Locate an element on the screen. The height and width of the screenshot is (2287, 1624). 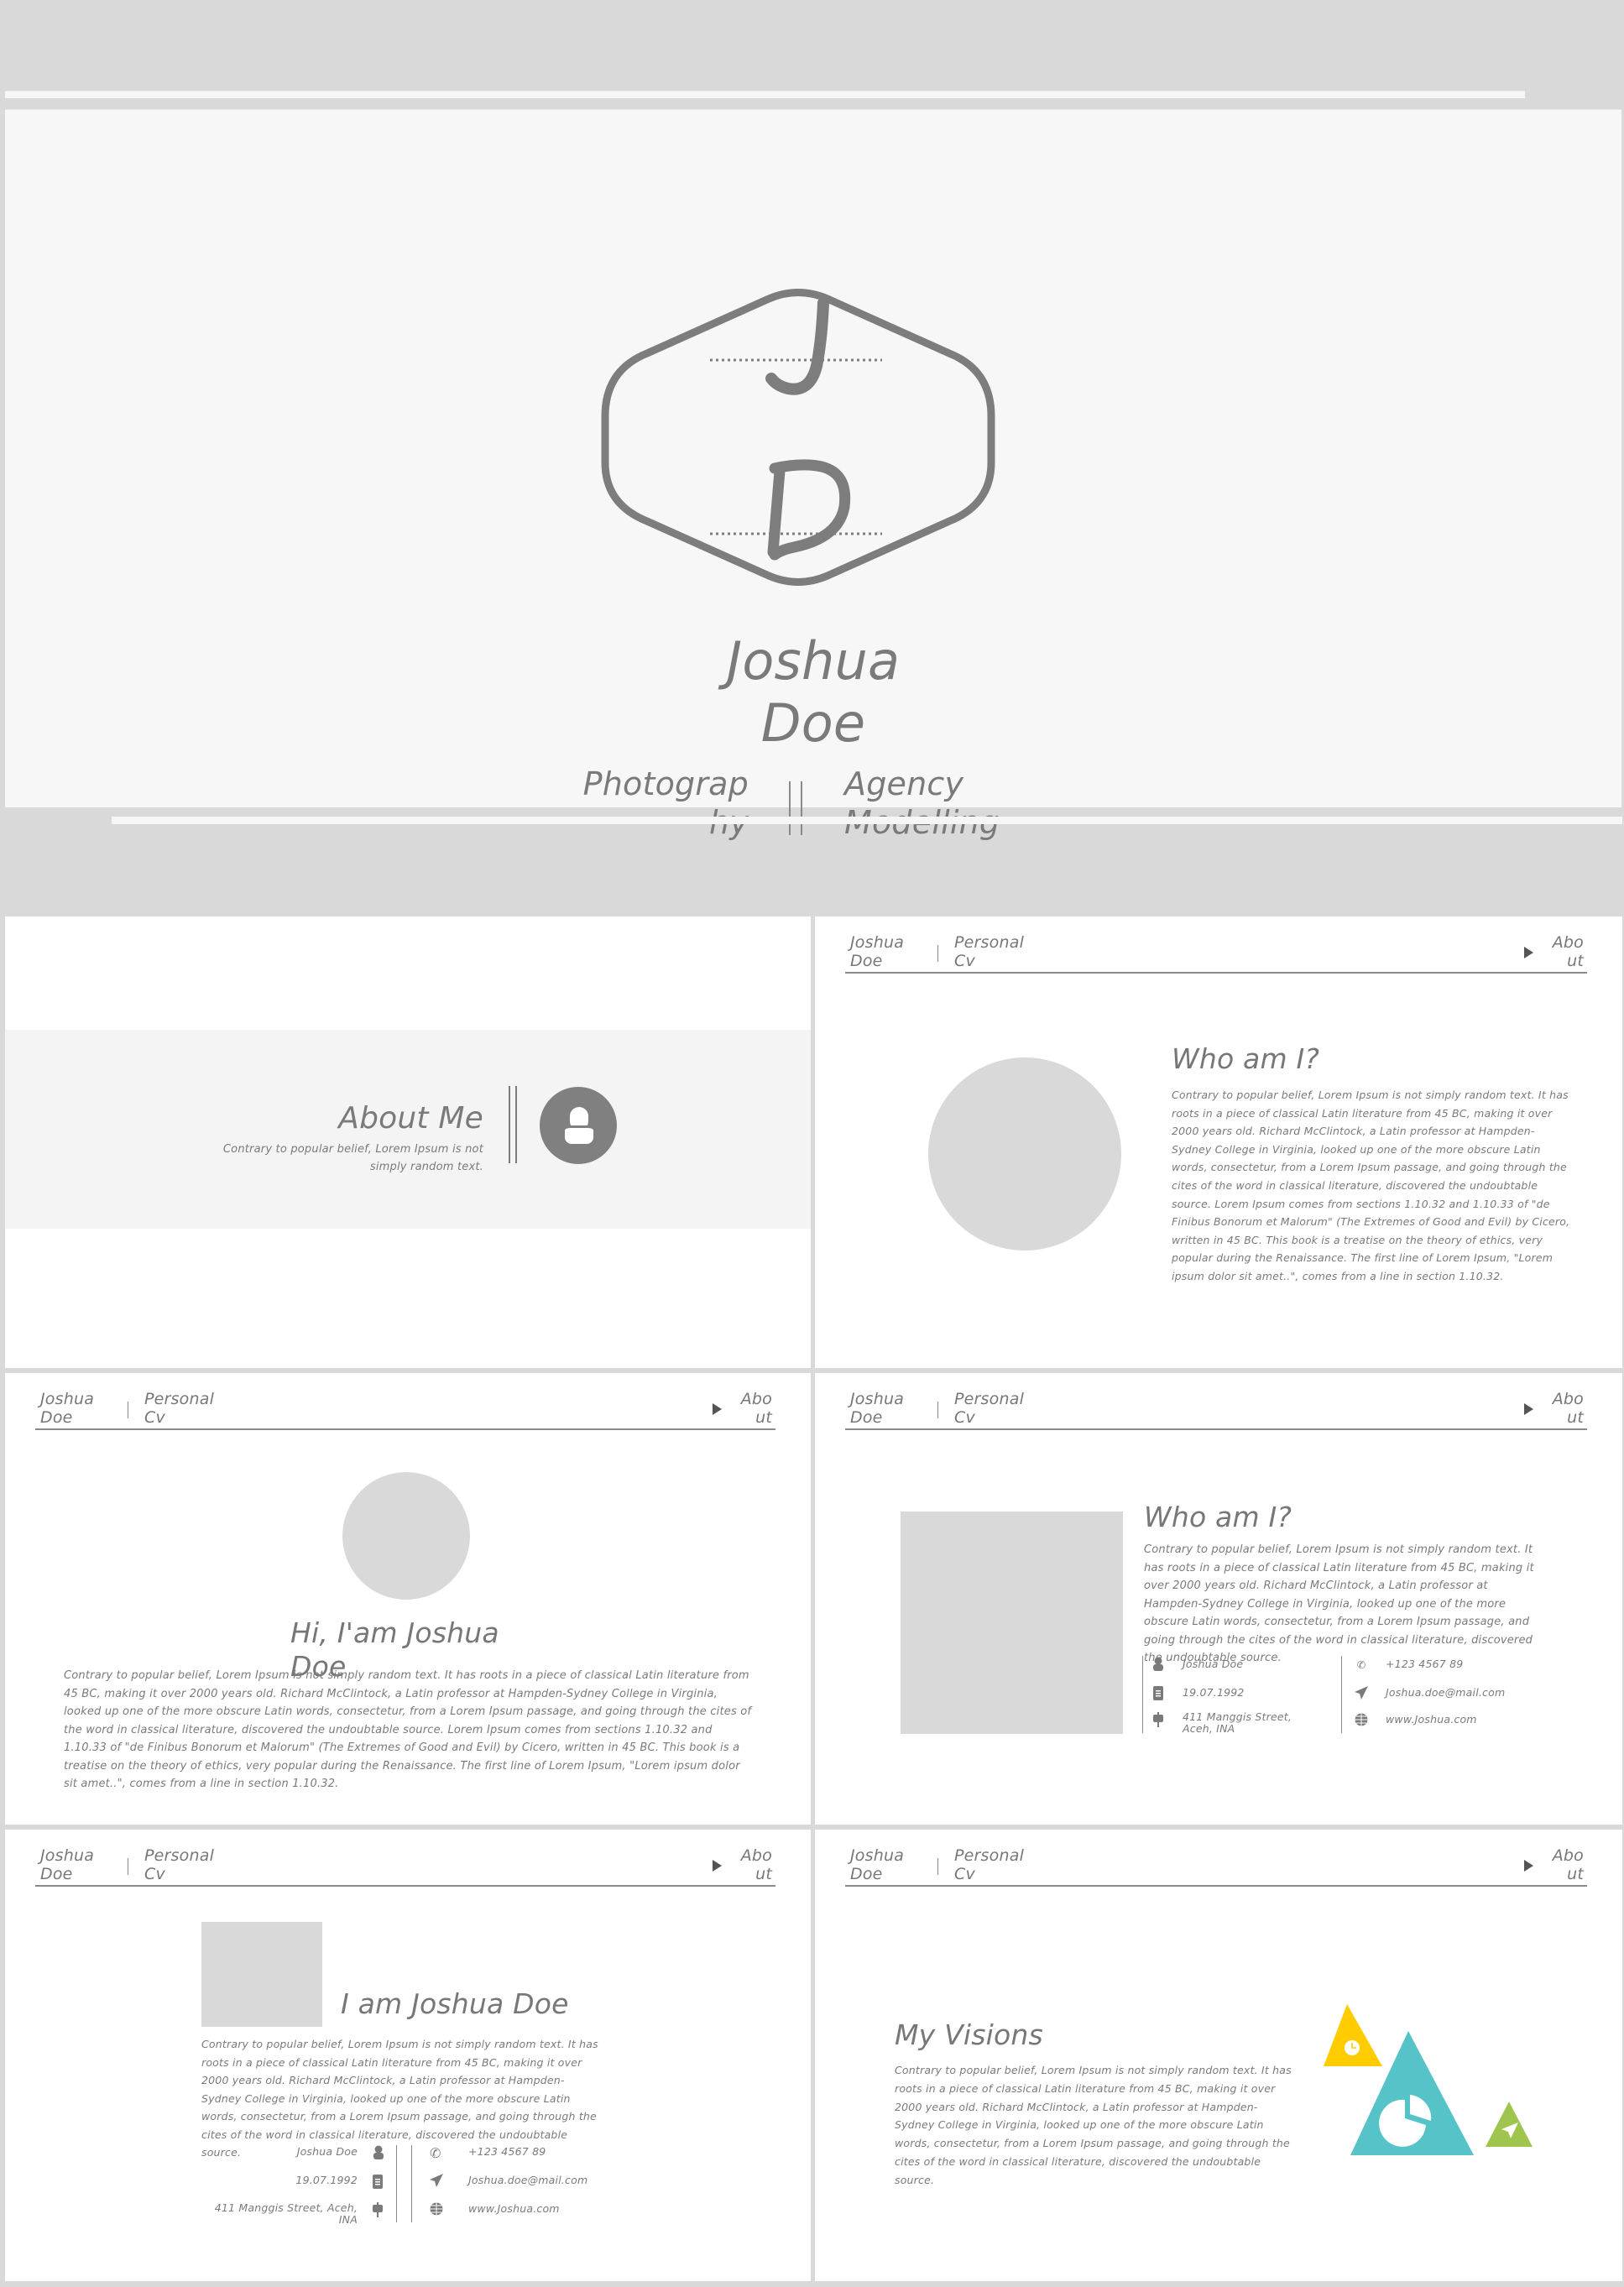
monogram-logo is located at coordinates (798, 437).